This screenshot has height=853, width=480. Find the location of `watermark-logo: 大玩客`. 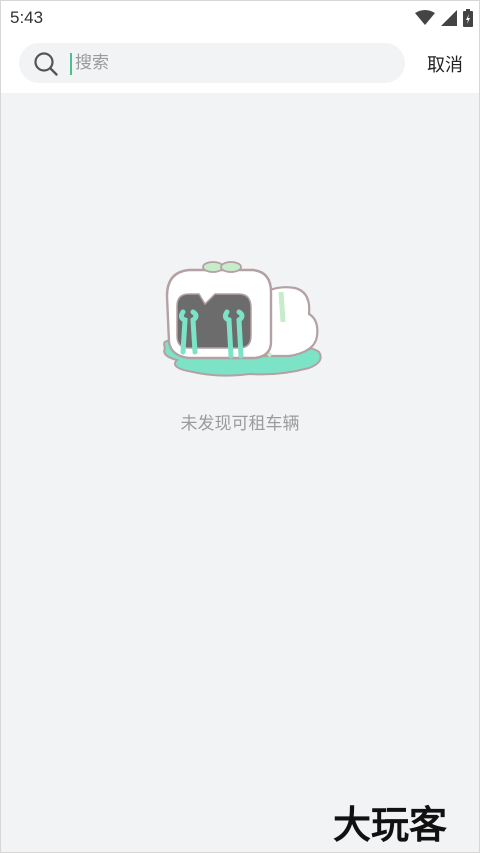

watermark-logo: 大玩客 is located at coordinates (402, 823).